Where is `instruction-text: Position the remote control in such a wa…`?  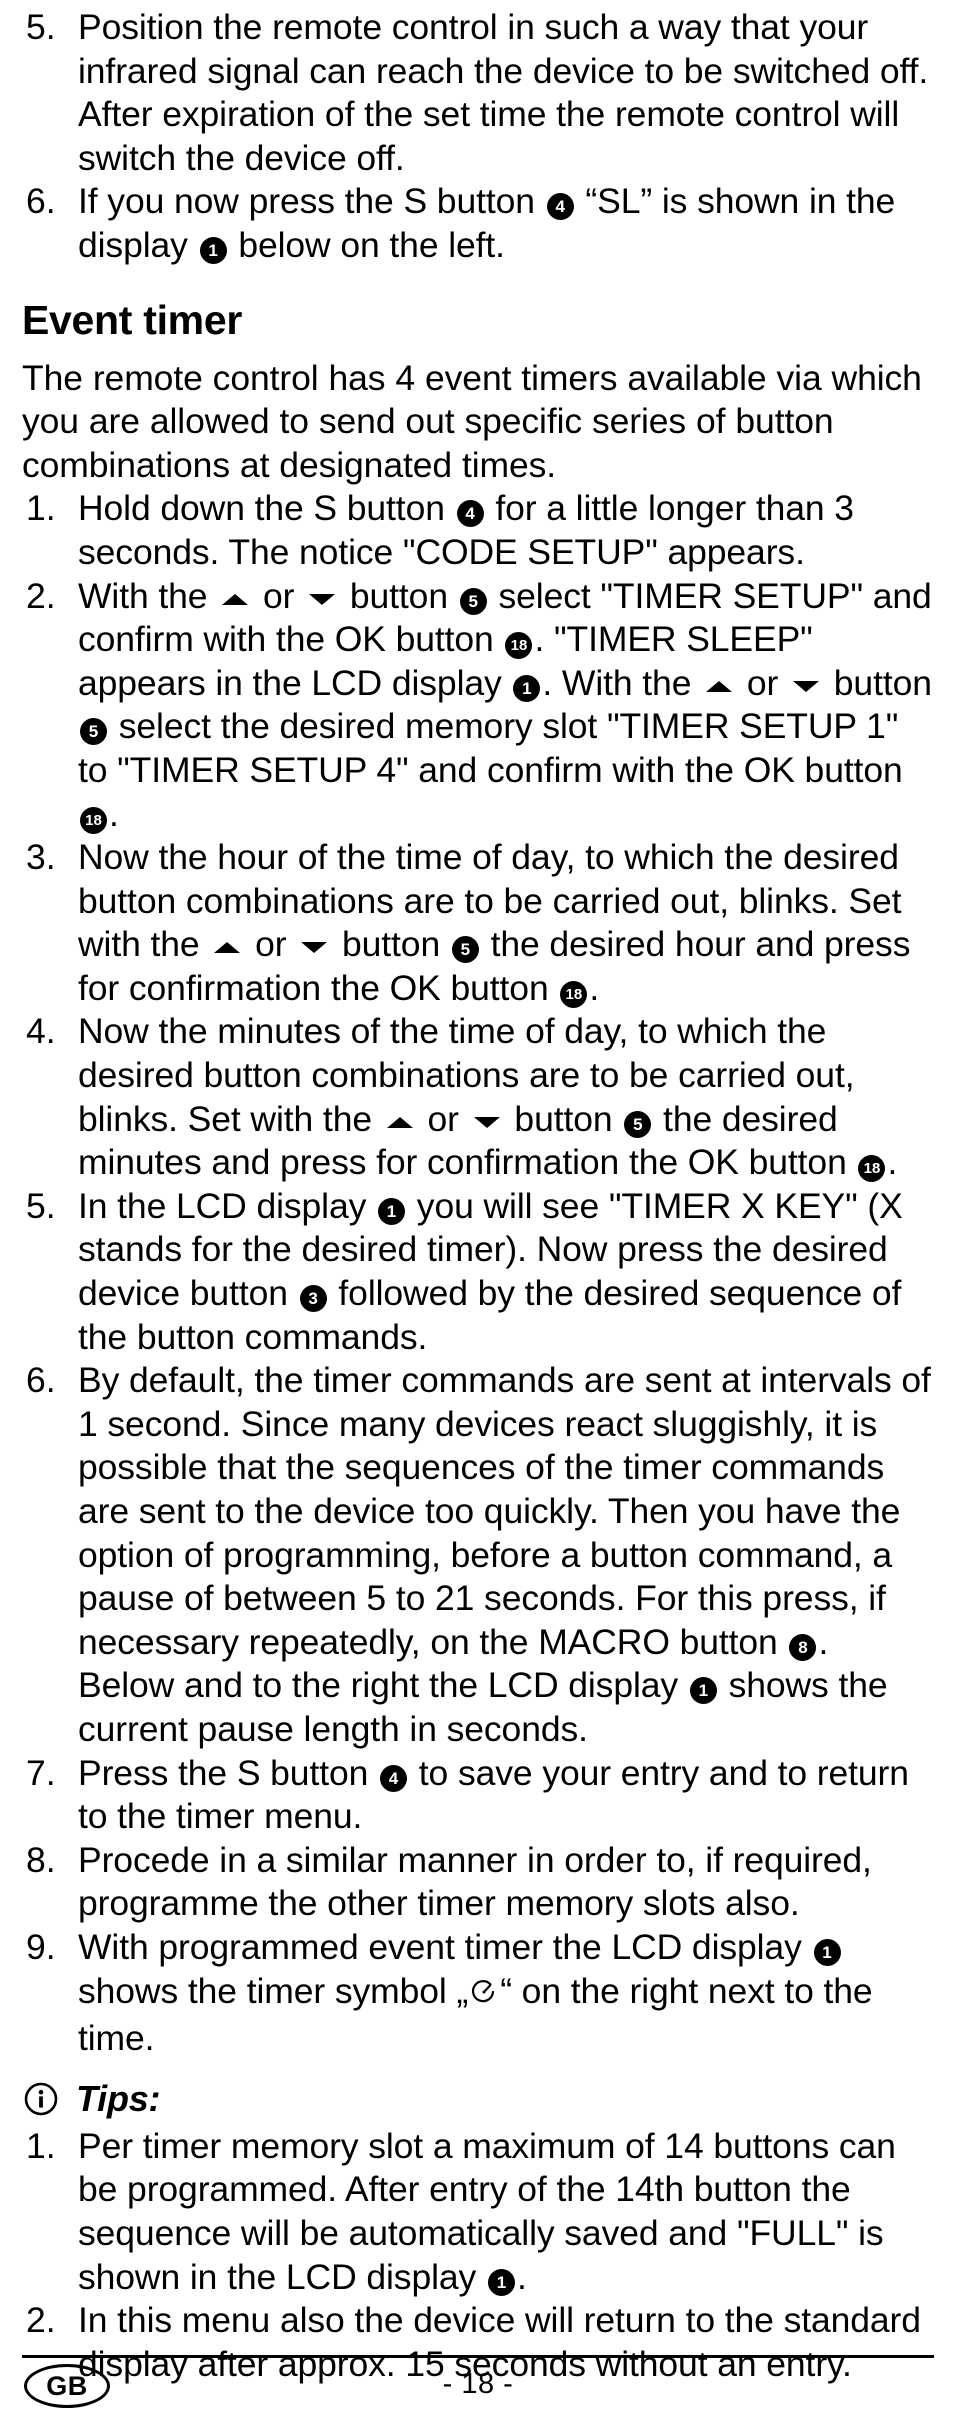
instruction-text: Position the remote control in such a wa… is located at coordinates (503, 92).